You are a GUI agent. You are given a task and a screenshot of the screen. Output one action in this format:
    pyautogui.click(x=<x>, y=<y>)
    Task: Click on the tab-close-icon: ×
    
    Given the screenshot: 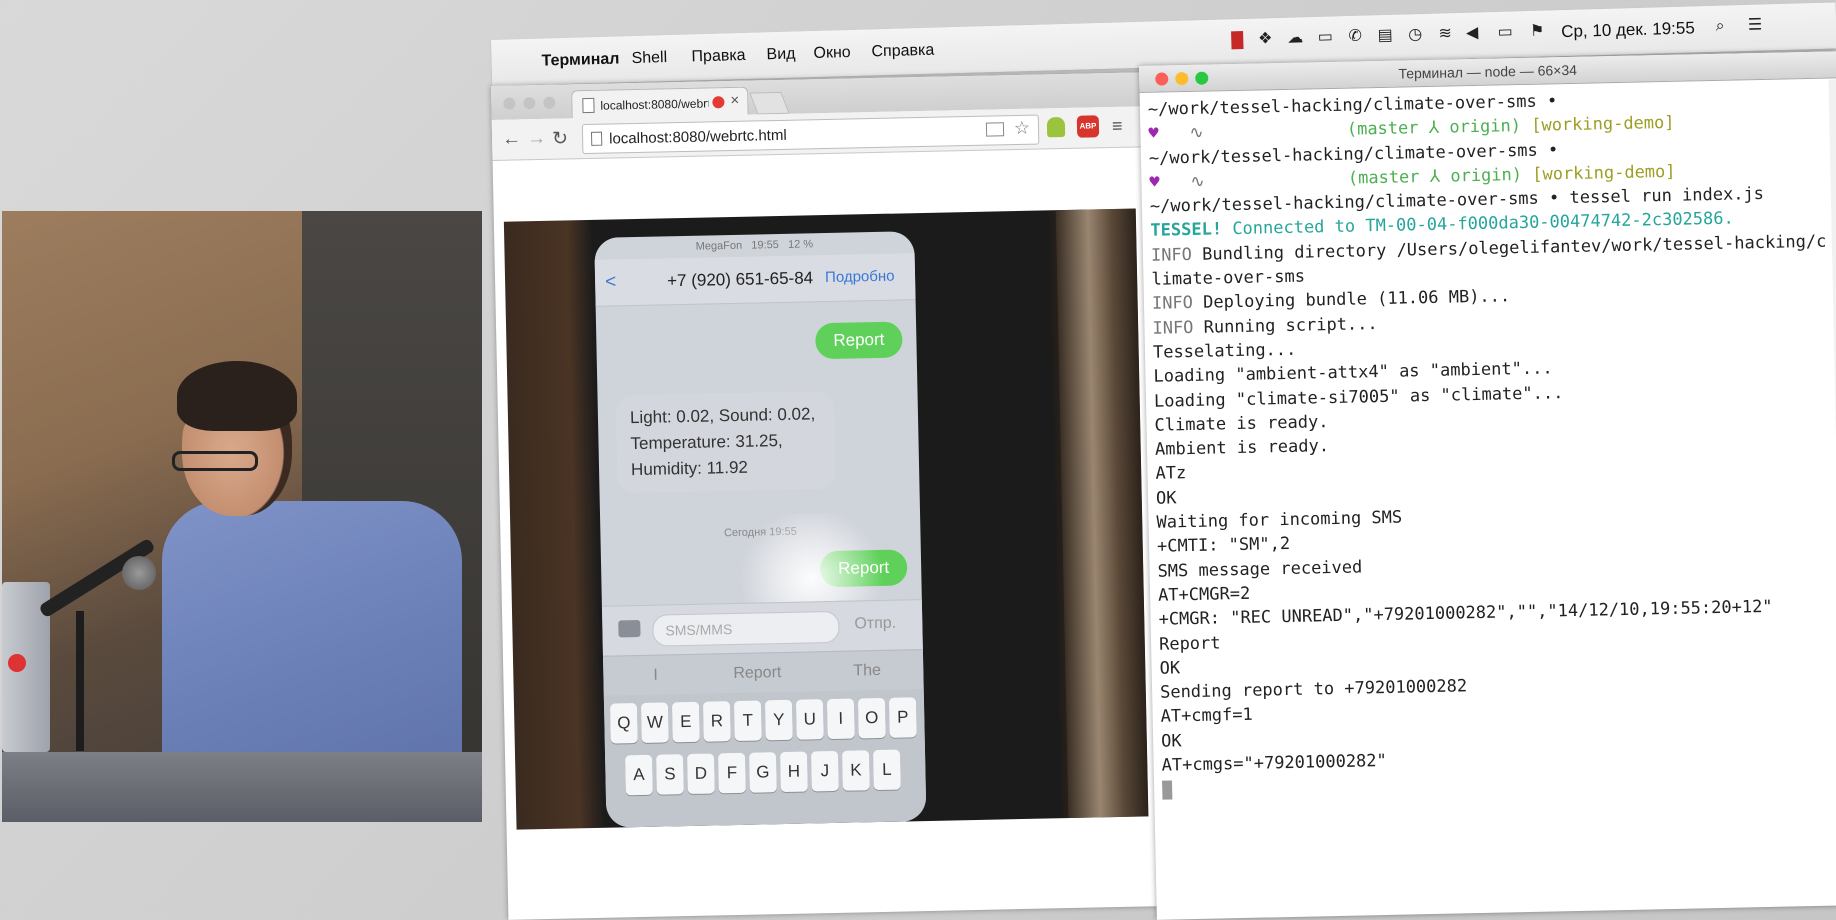 What is the action you would take?
    pyautogui.click(x=734, y=100)
    